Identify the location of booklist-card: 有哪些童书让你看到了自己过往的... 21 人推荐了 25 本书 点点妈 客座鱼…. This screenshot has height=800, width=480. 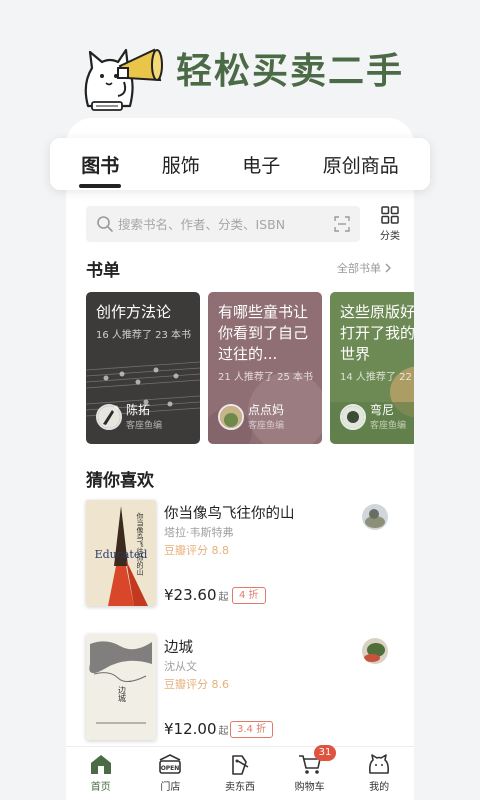
(265, 368).